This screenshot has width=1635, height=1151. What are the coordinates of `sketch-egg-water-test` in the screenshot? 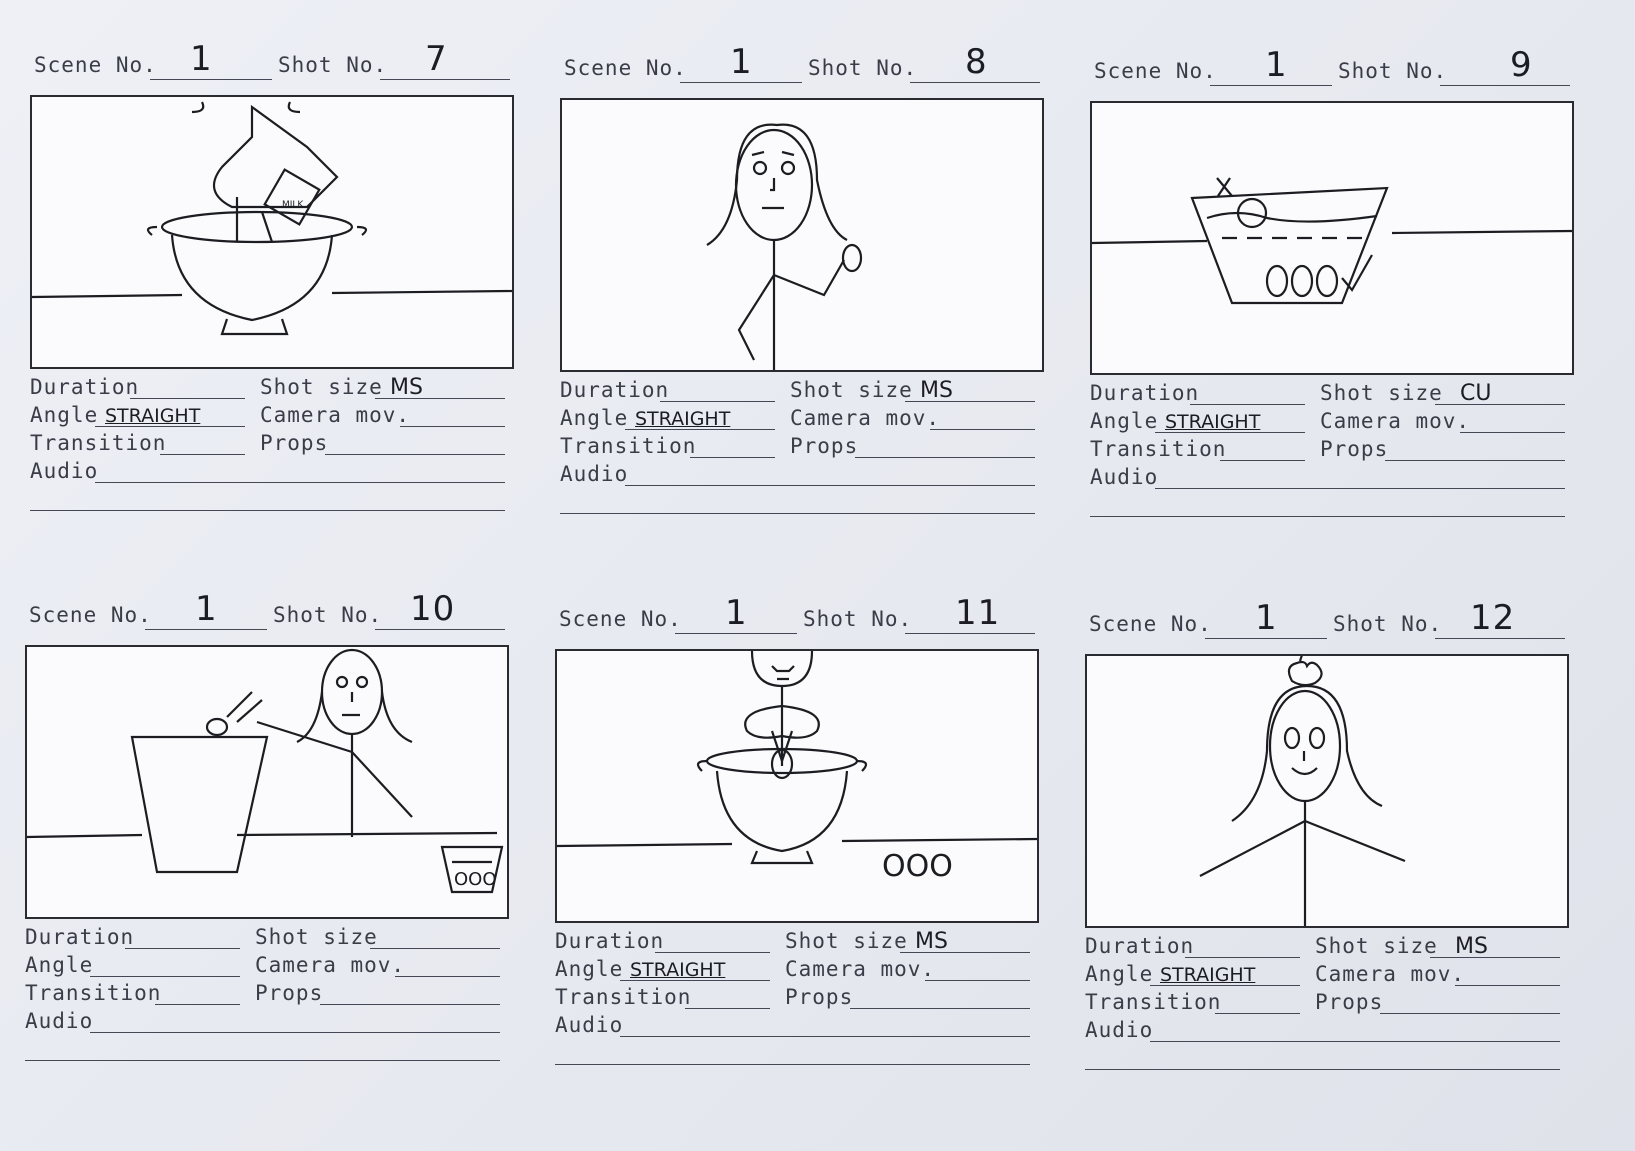 It's located at (1332, 241).